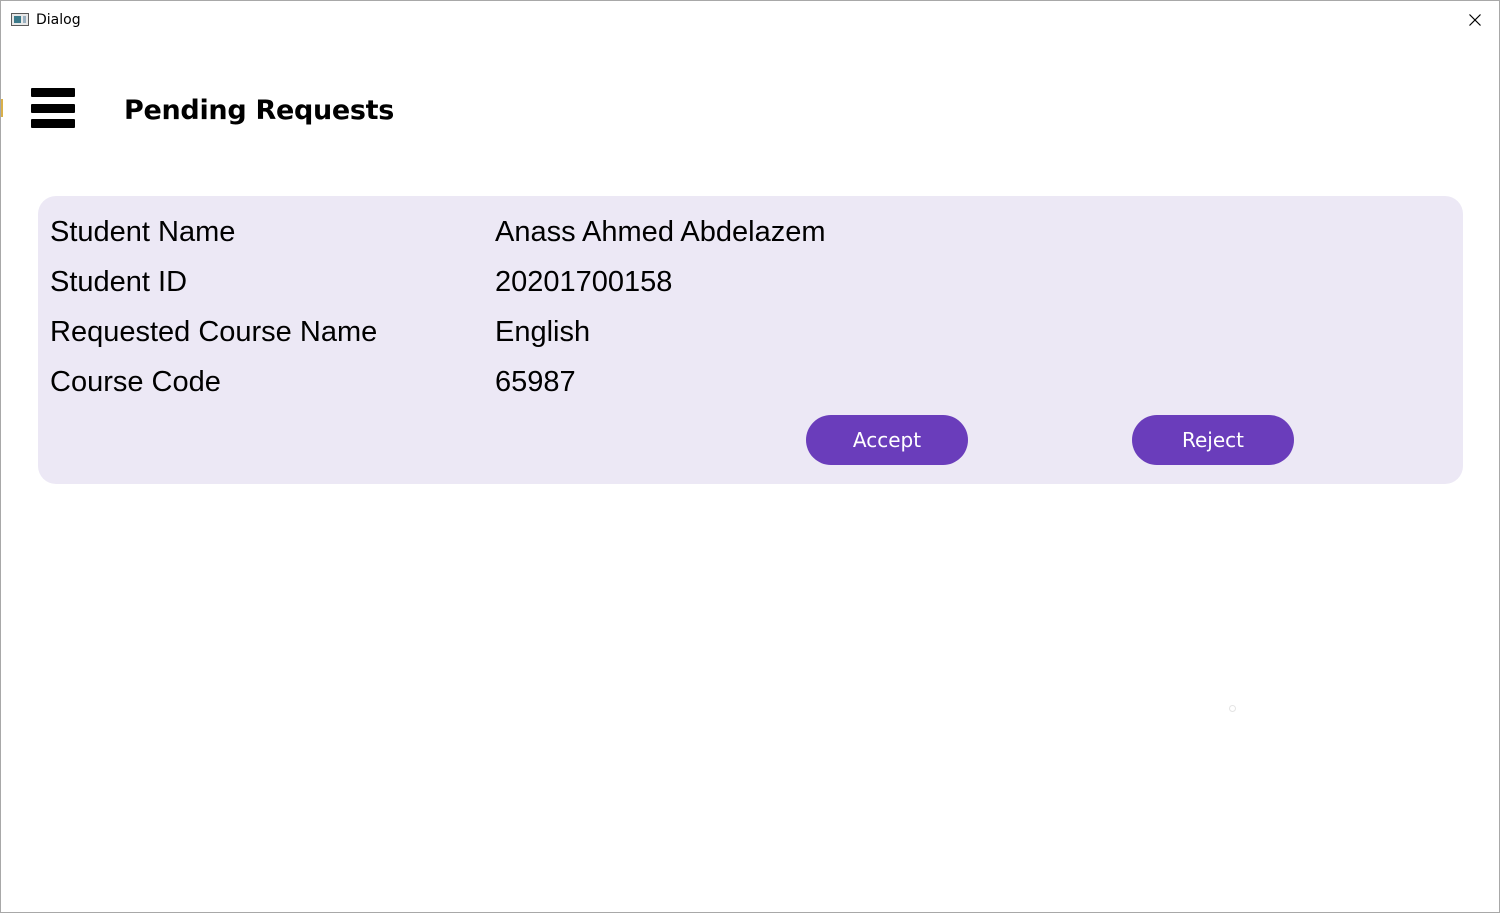 The height and width of the screenshot is (913, 1500). Describe the element at coordinates (750, 20) in the screenshot. I see `title-bar: Dialog` at that location.